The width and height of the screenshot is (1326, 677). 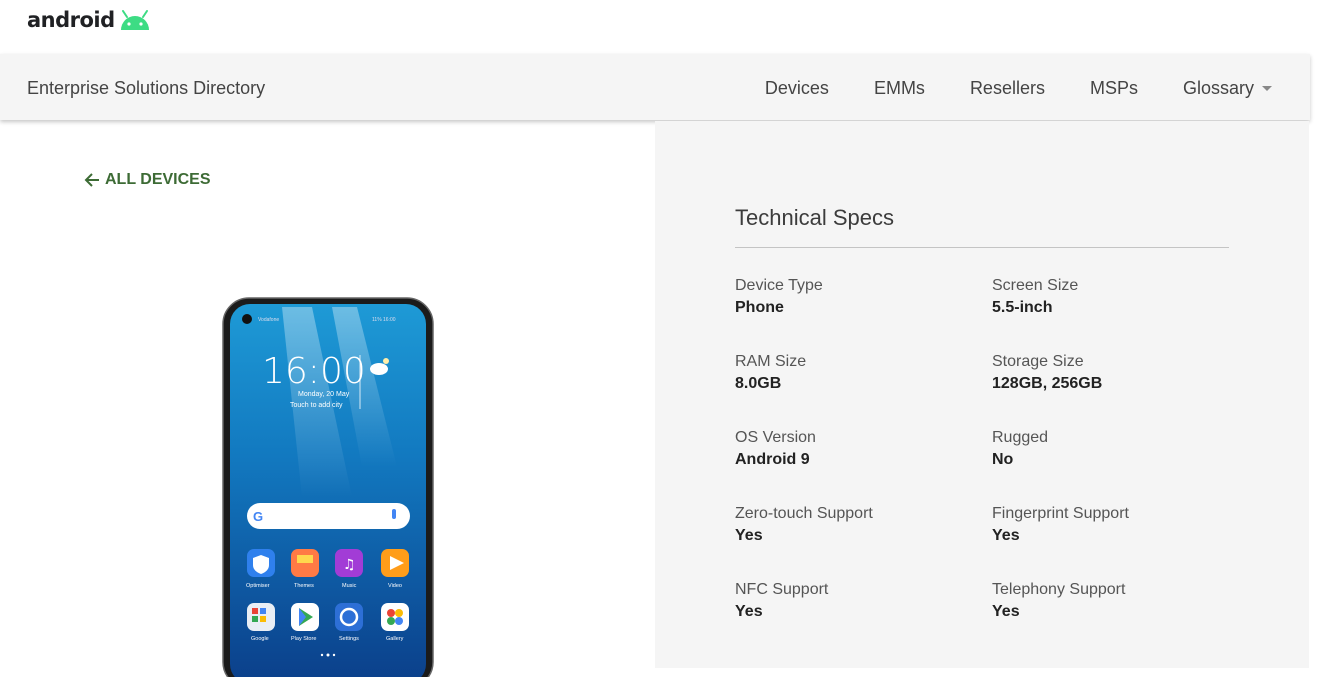 I want to click on app-label-video: Video, so click(x=395, y=586).